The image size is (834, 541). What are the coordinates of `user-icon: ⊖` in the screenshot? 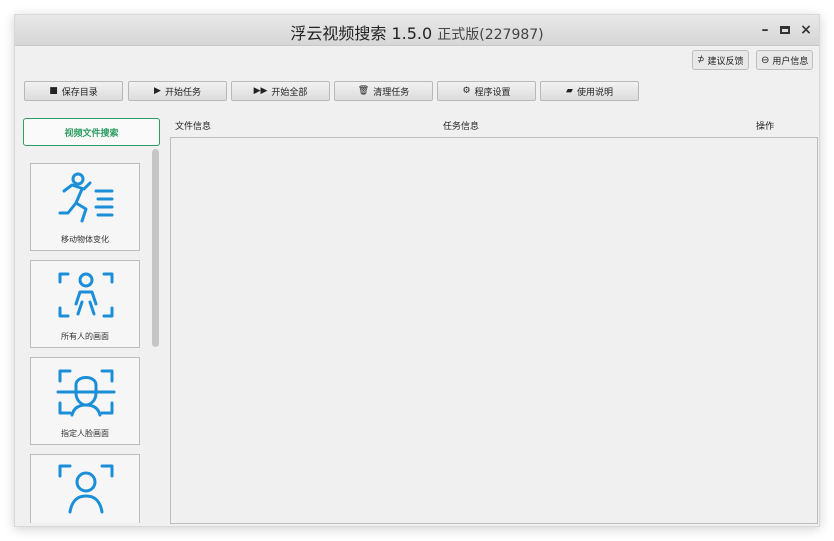 It's located at (765, 60).